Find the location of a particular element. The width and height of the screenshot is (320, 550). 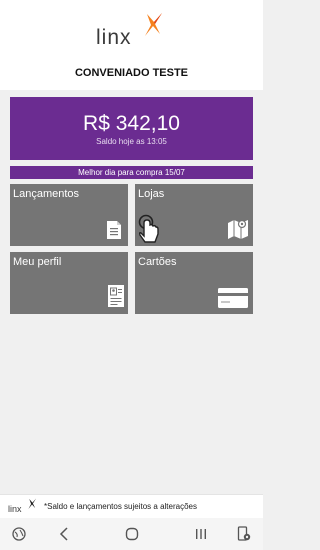

balance-card: R$ 342,10 Saldo hoje as 13:05 is located at coordinates (131, 128).